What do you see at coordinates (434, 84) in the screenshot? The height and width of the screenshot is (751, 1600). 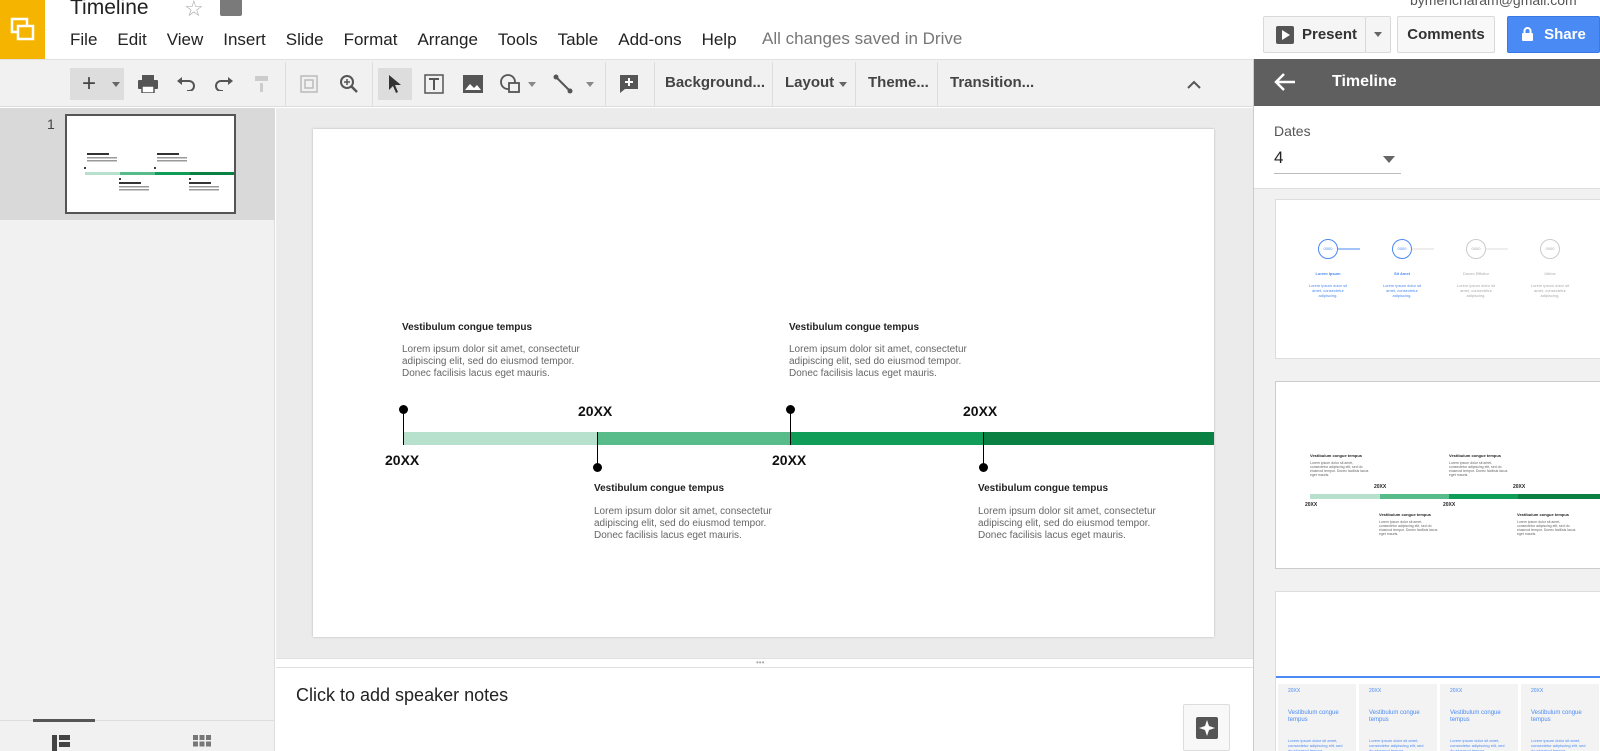 I see `text-box-button` at bounding box center [434, 84].